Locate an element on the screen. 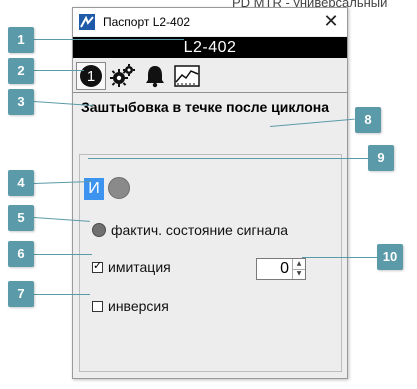 Image resolution: width=417 pixels, height=389 pixels. imitation-label: имитация is located at coordinates (139, 267).